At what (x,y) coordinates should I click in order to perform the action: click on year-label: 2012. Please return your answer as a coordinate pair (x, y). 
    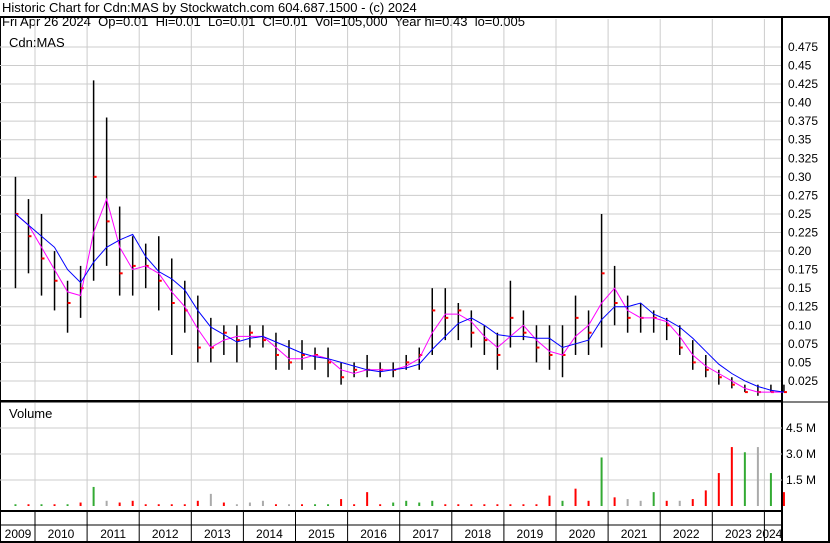
    Looking at the image, I should click on (165, 534).